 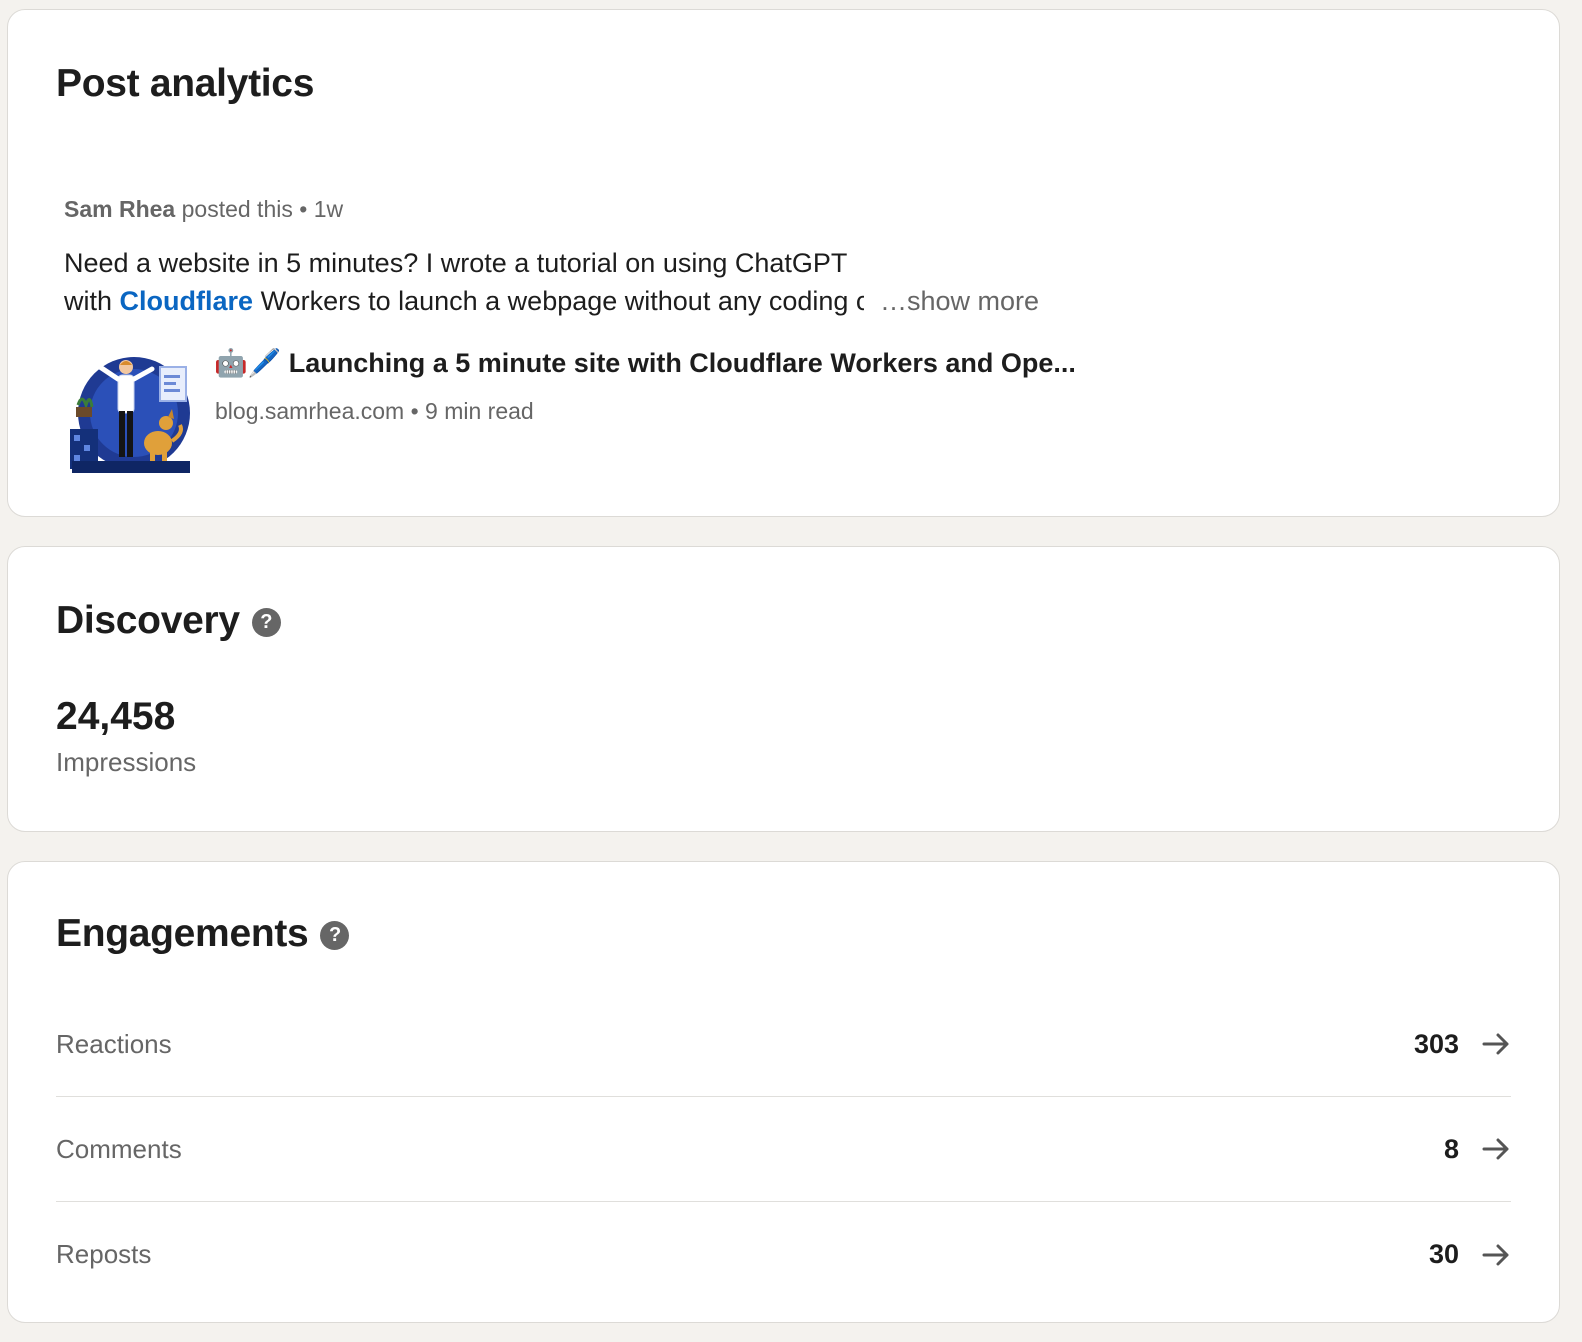 I want to click on post-author: Sam Rhea, so click(x=119, y=209).